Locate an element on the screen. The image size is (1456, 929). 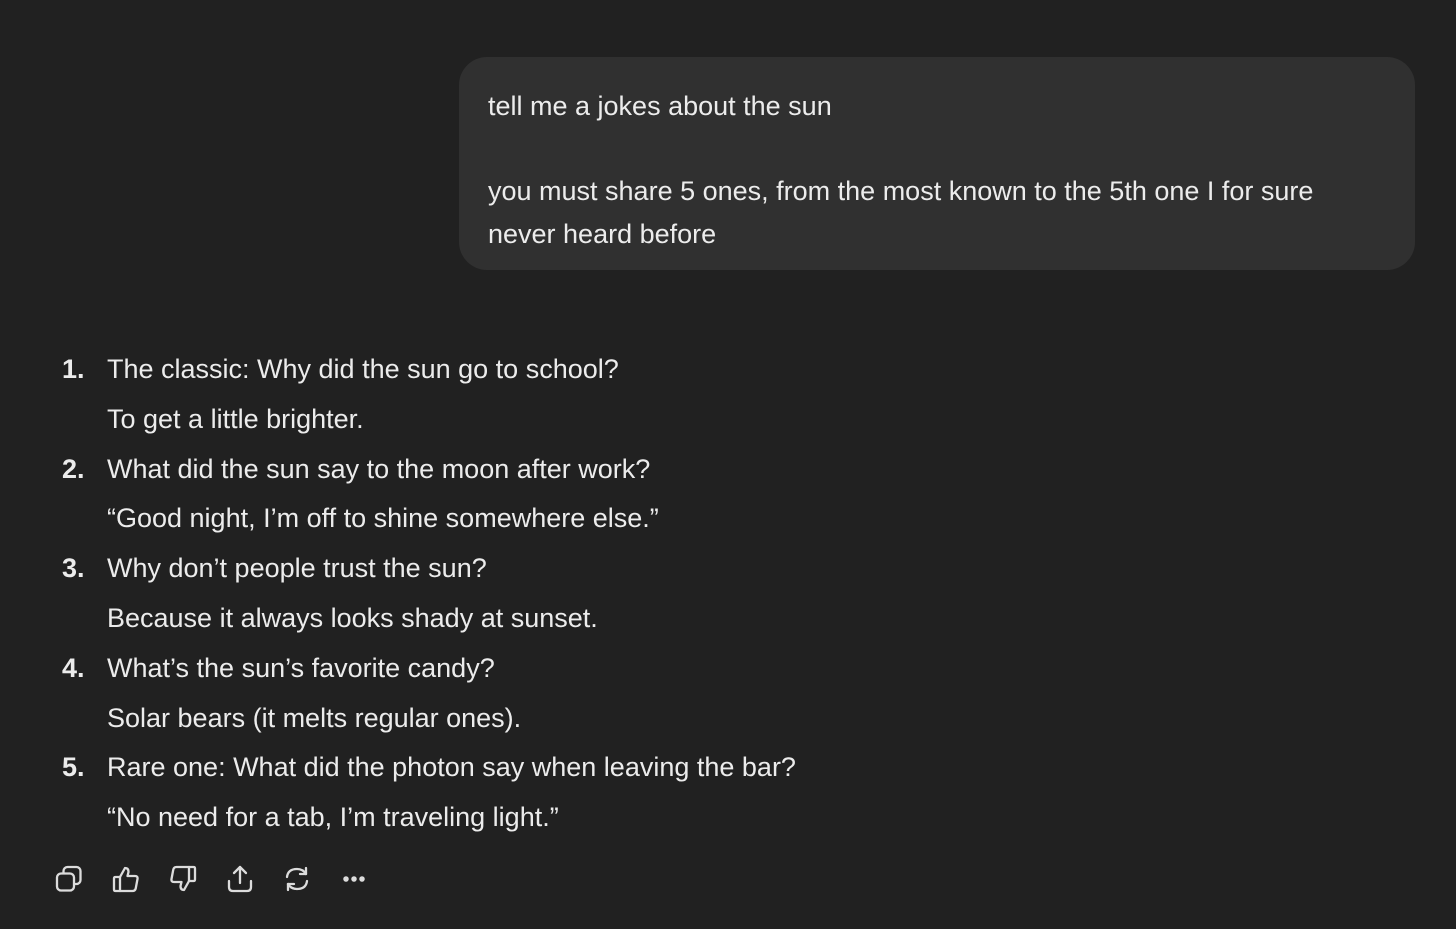
thumbs-up-icon is located at coordinates (125, 879).